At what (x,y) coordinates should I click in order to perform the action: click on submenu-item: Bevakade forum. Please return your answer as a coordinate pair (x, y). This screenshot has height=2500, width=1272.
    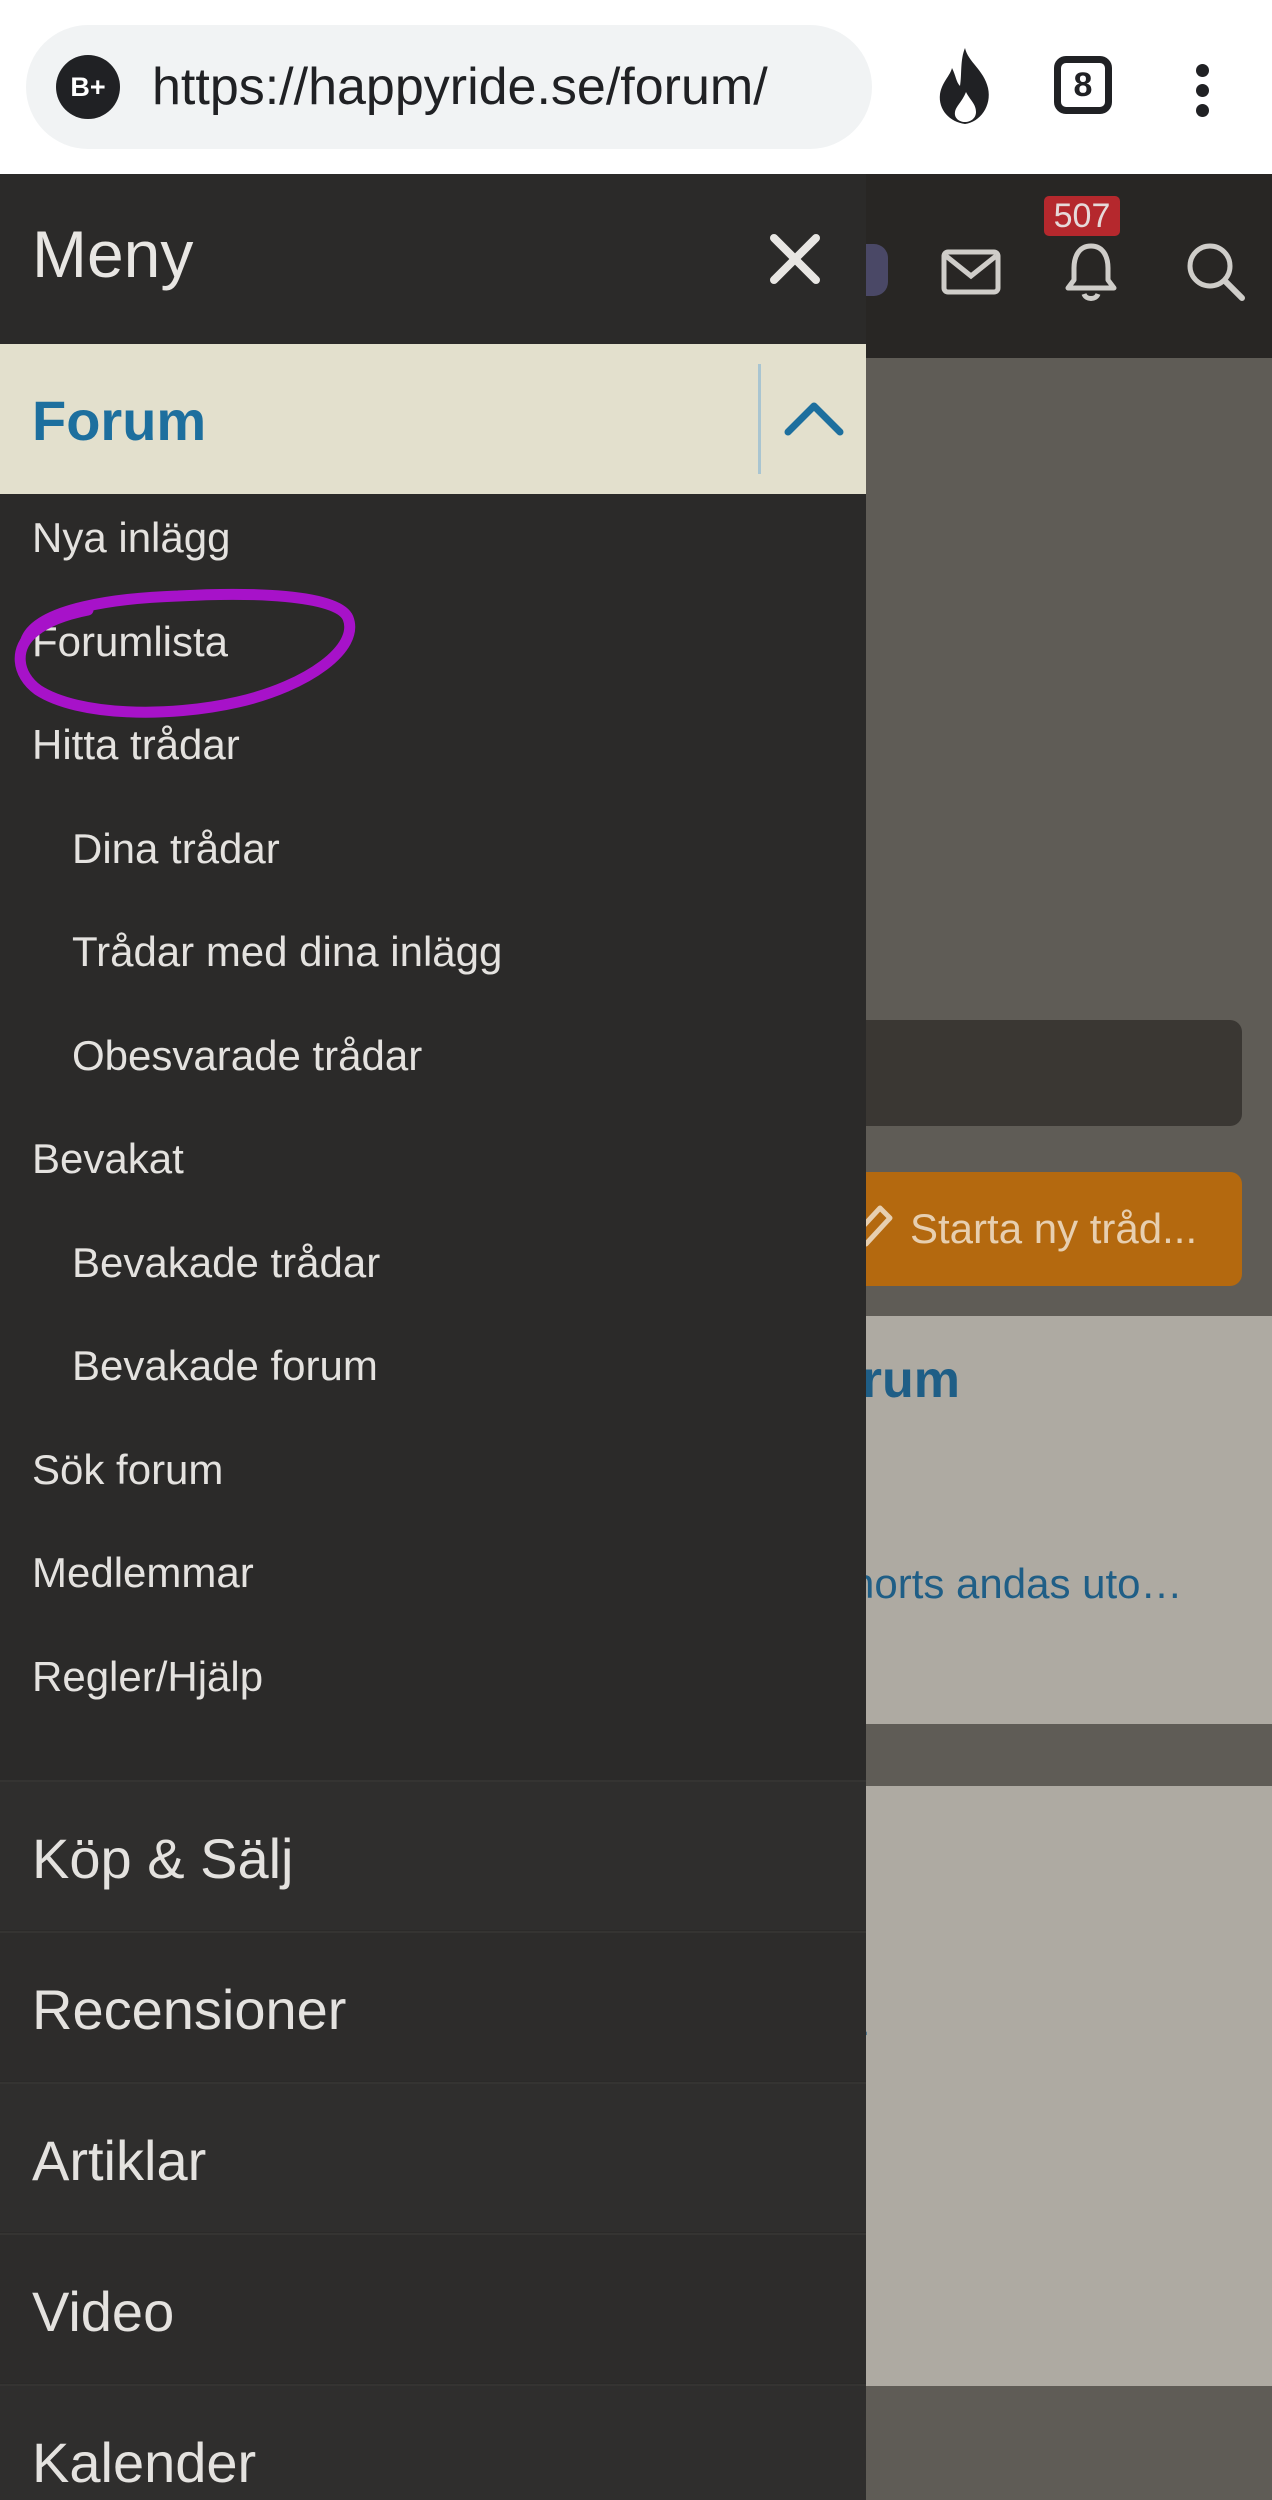
    Looking at the image, I should click on (225, 1377).